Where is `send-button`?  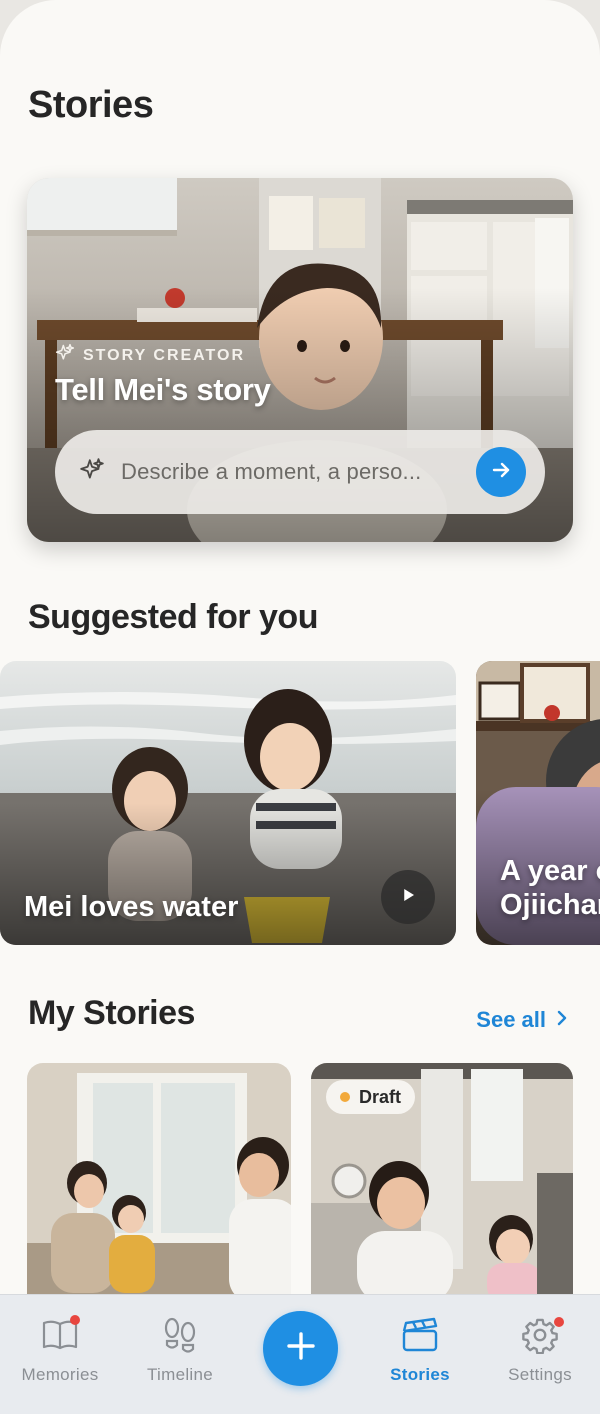 send-button is located at coordinates (501, 472).